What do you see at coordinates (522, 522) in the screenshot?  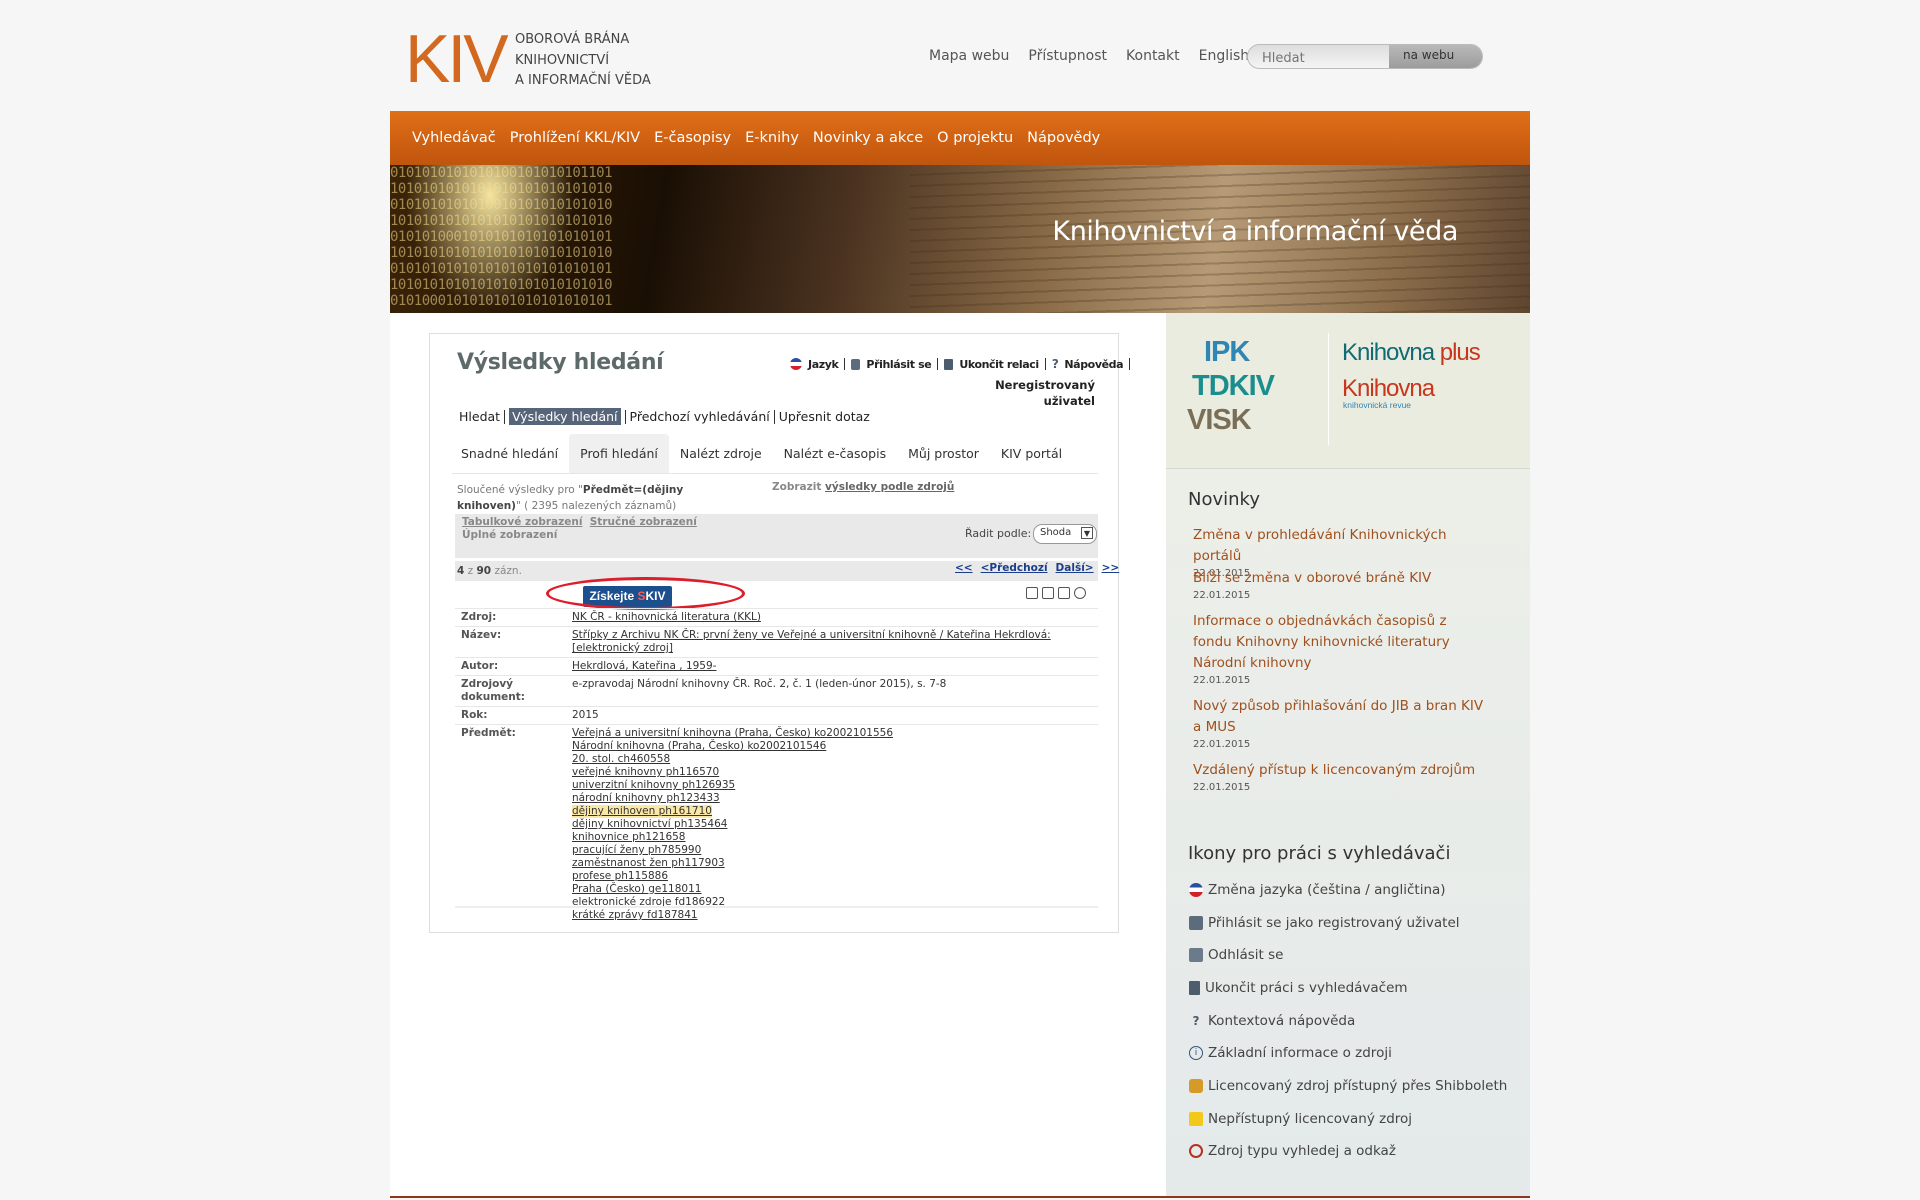 I see `table-view-link: Tabulkové zobrazení` at bounding box center [522, 522].